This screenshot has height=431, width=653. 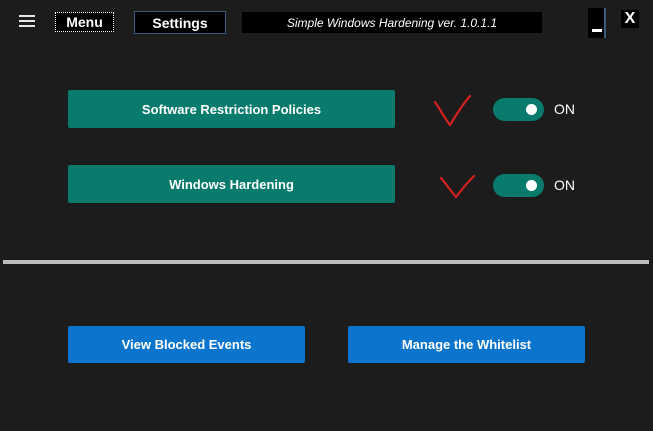 I want to click on software-restriction-policies-state: ON, so click(x=564, y=109).